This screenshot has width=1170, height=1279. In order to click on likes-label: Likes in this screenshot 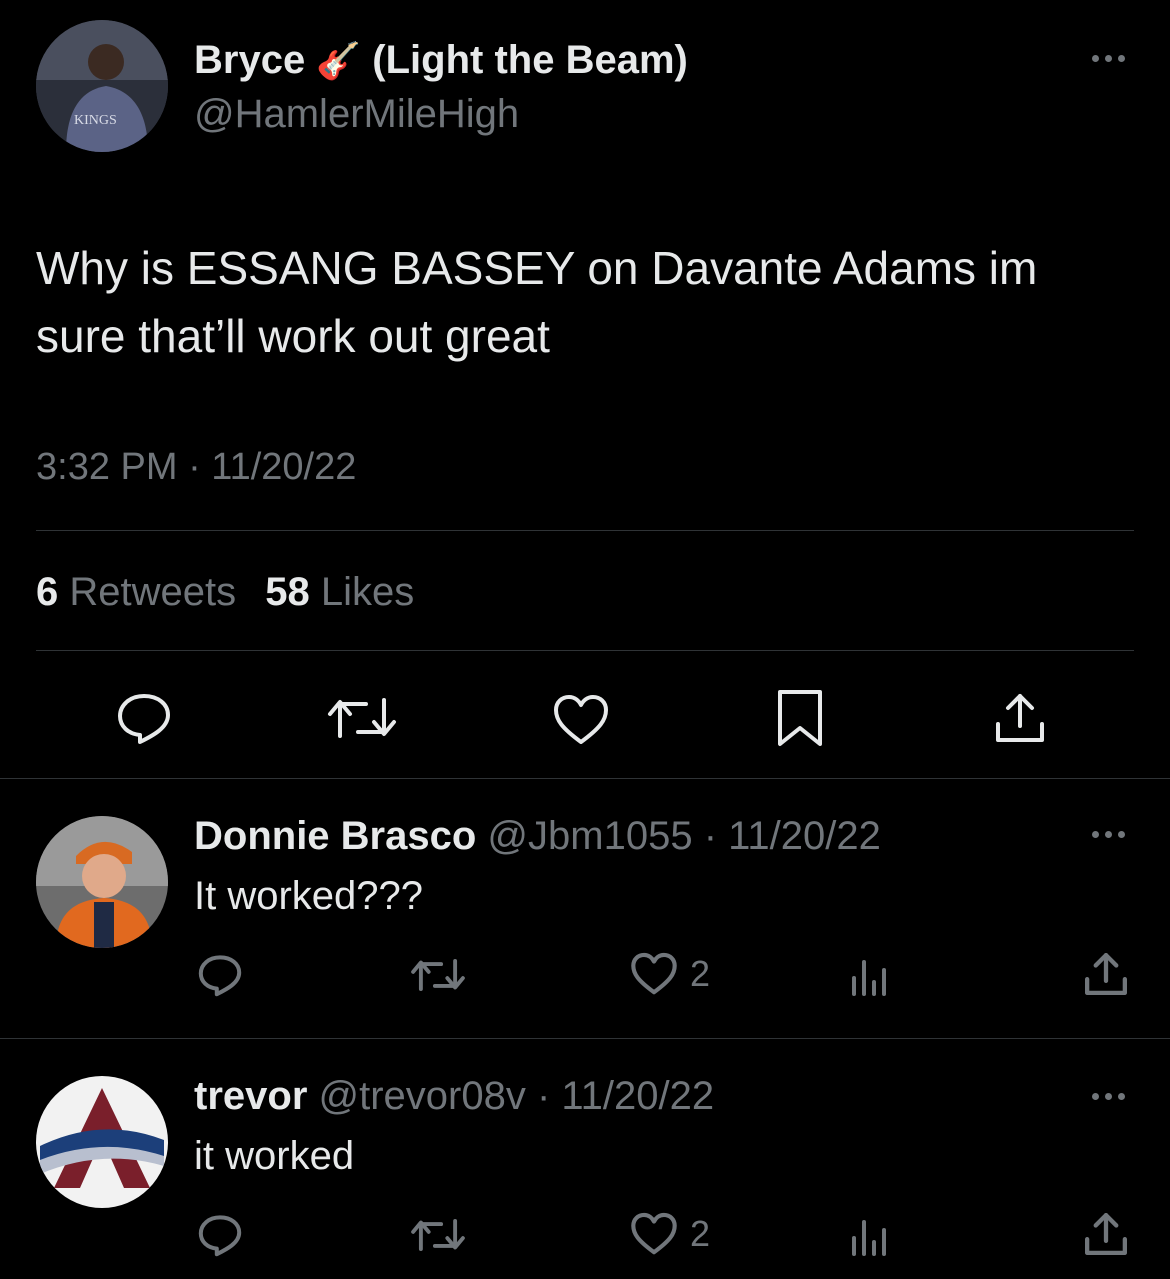, I will do `click(367, 592)`.